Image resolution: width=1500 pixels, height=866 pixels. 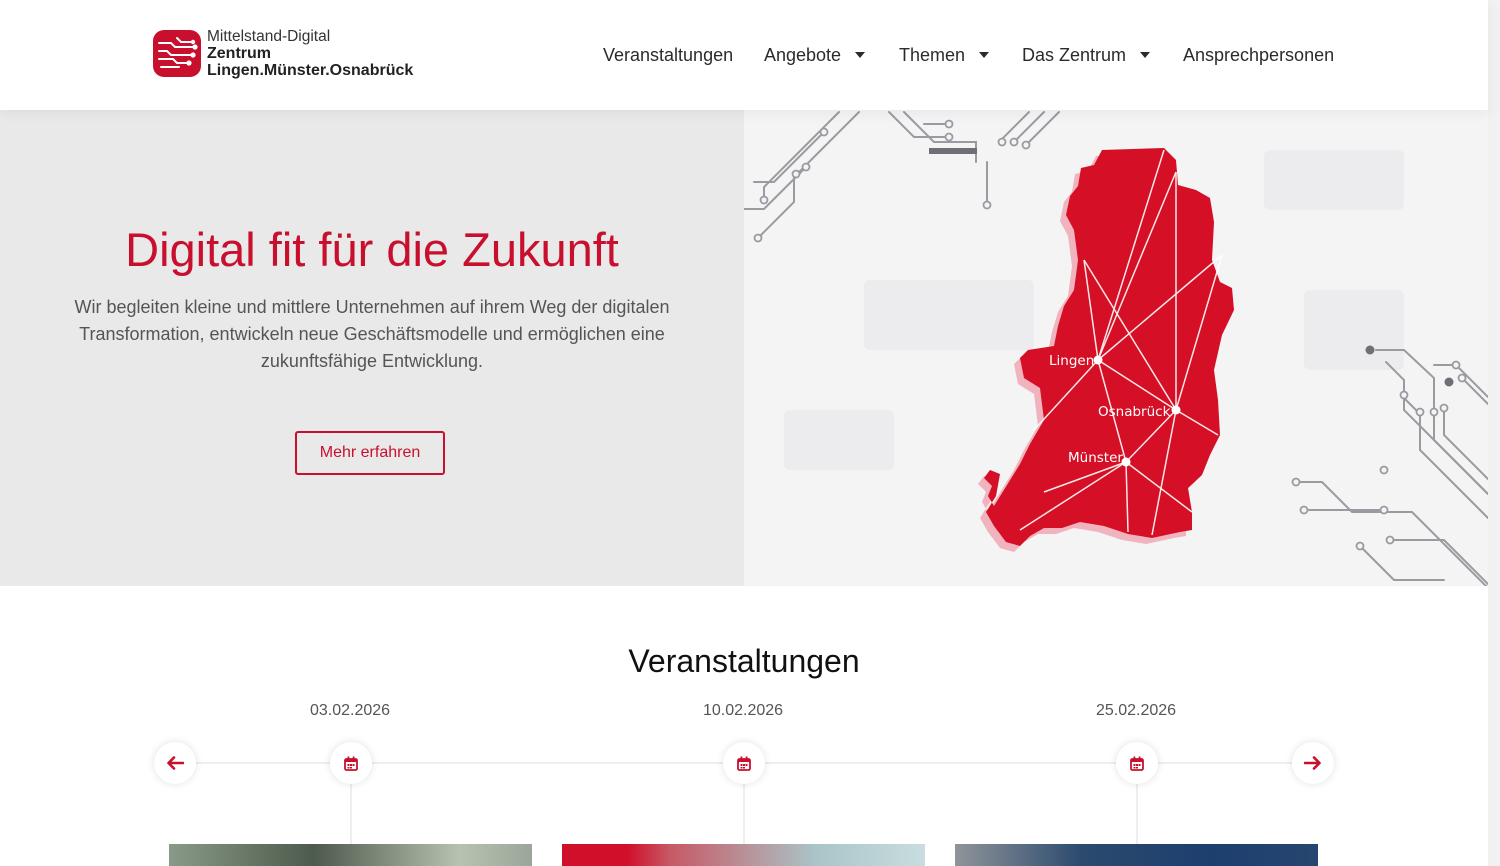 I want to click on hero-title: Digital fit für die Zukunft, so click(x=372, y=249).